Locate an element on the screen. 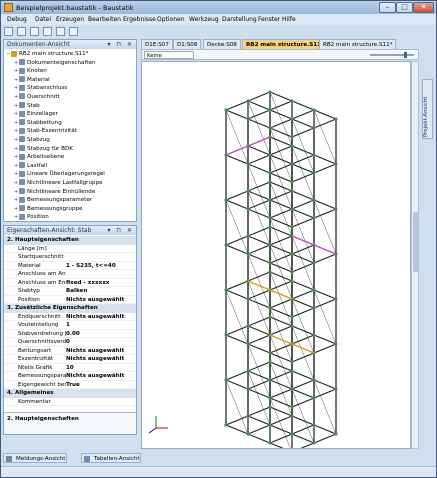 The width and height of the screenshot is (437, 478). property-value: 1 is located at coordinates (68, 325).